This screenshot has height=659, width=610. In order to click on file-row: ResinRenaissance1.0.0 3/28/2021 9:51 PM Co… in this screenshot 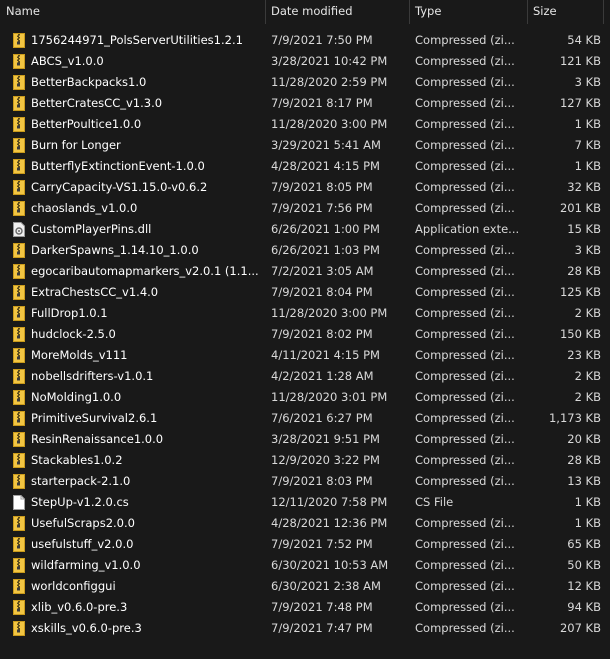, I will do `click(305, 439)`.